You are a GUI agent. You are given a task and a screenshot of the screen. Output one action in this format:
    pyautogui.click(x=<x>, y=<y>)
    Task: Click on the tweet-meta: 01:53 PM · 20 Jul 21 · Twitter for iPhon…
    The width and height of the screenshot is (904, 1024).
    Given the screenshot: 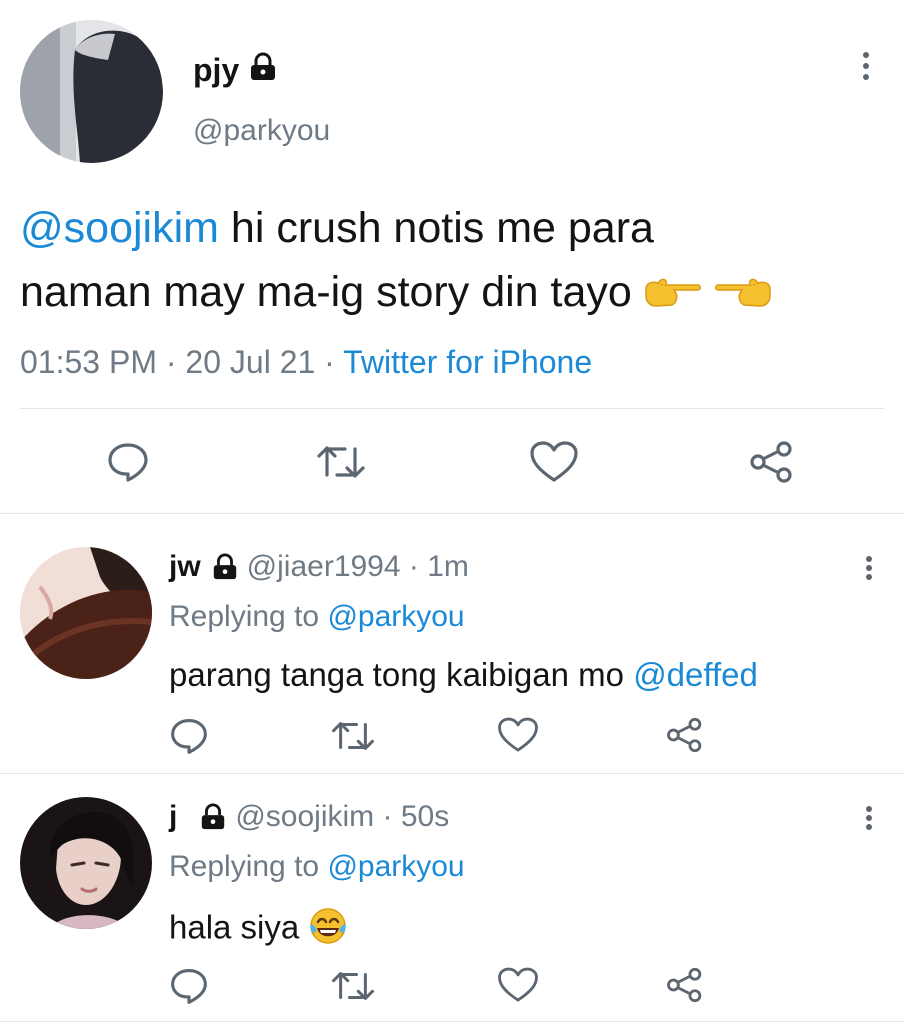 What is the action you would take?
    pyautogui.click(x=306, y=362)
    